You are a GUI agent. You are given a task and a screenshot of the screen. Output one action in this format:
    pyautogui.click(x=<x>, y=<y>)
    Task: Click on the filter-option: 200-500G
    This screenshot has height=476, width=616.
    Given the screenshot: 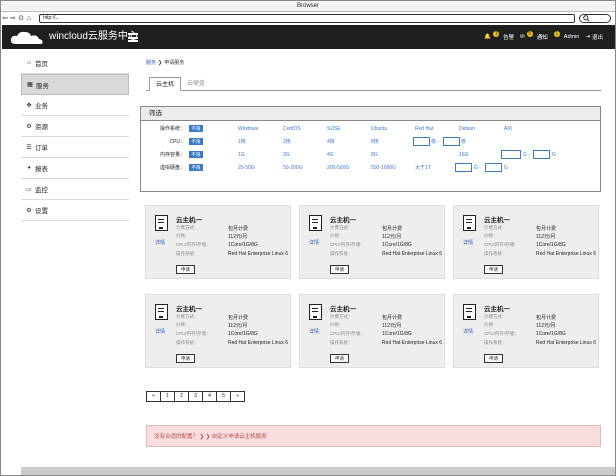 What is the action you would take?
    pyautogui.click(x=338, y=168)
    